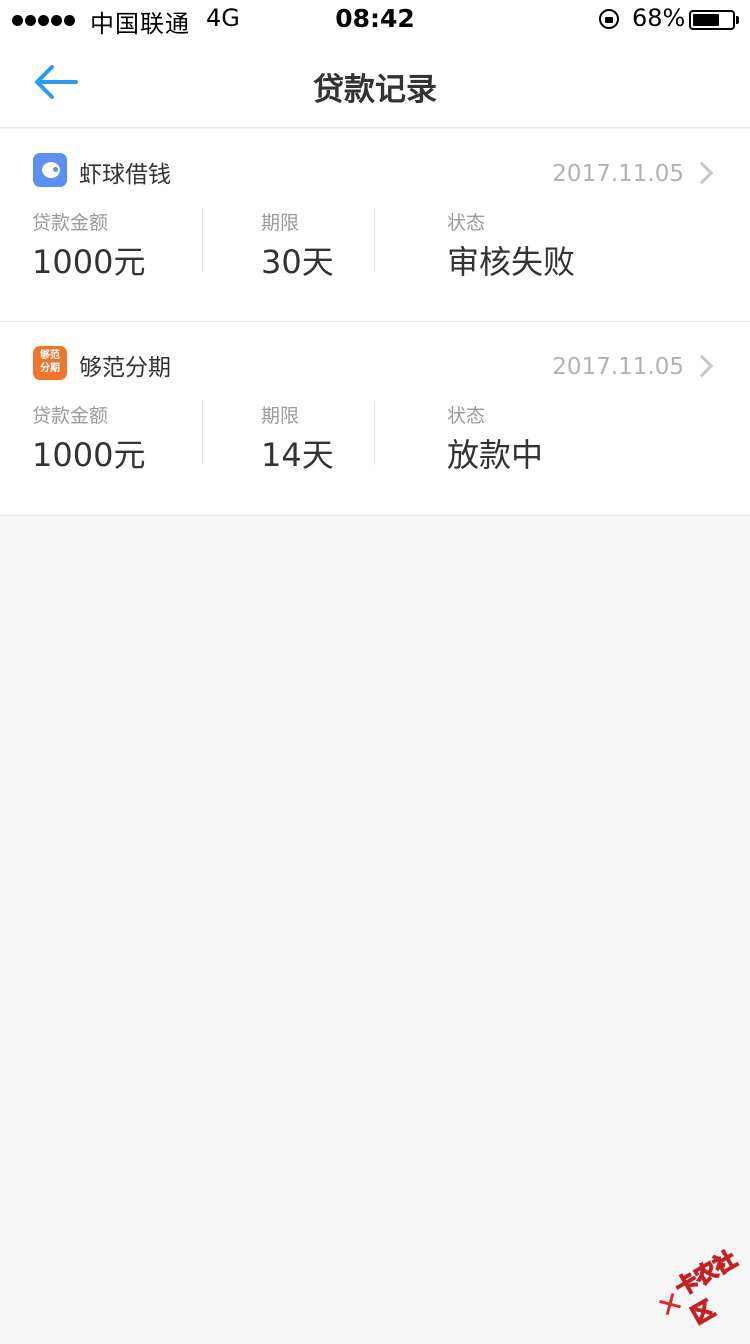  I want to click on term-value: 30天, so click(297, 262).